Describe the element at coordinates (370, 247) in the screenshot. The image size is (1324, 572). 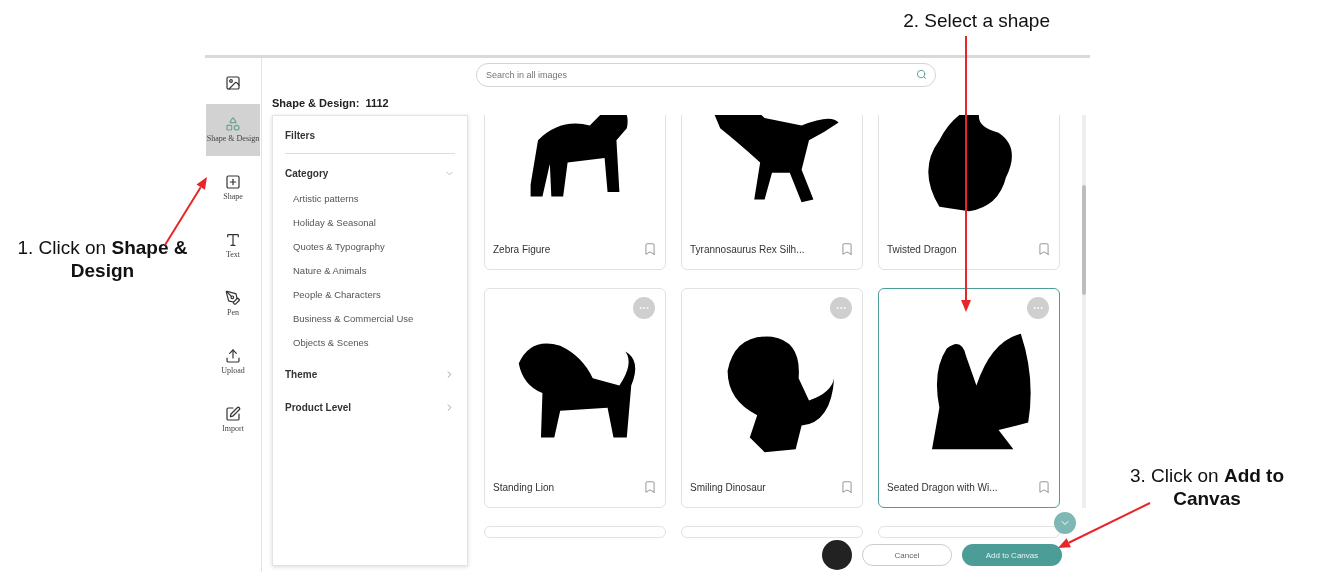
I see `filter-option: Quotes & Typography` at that location.